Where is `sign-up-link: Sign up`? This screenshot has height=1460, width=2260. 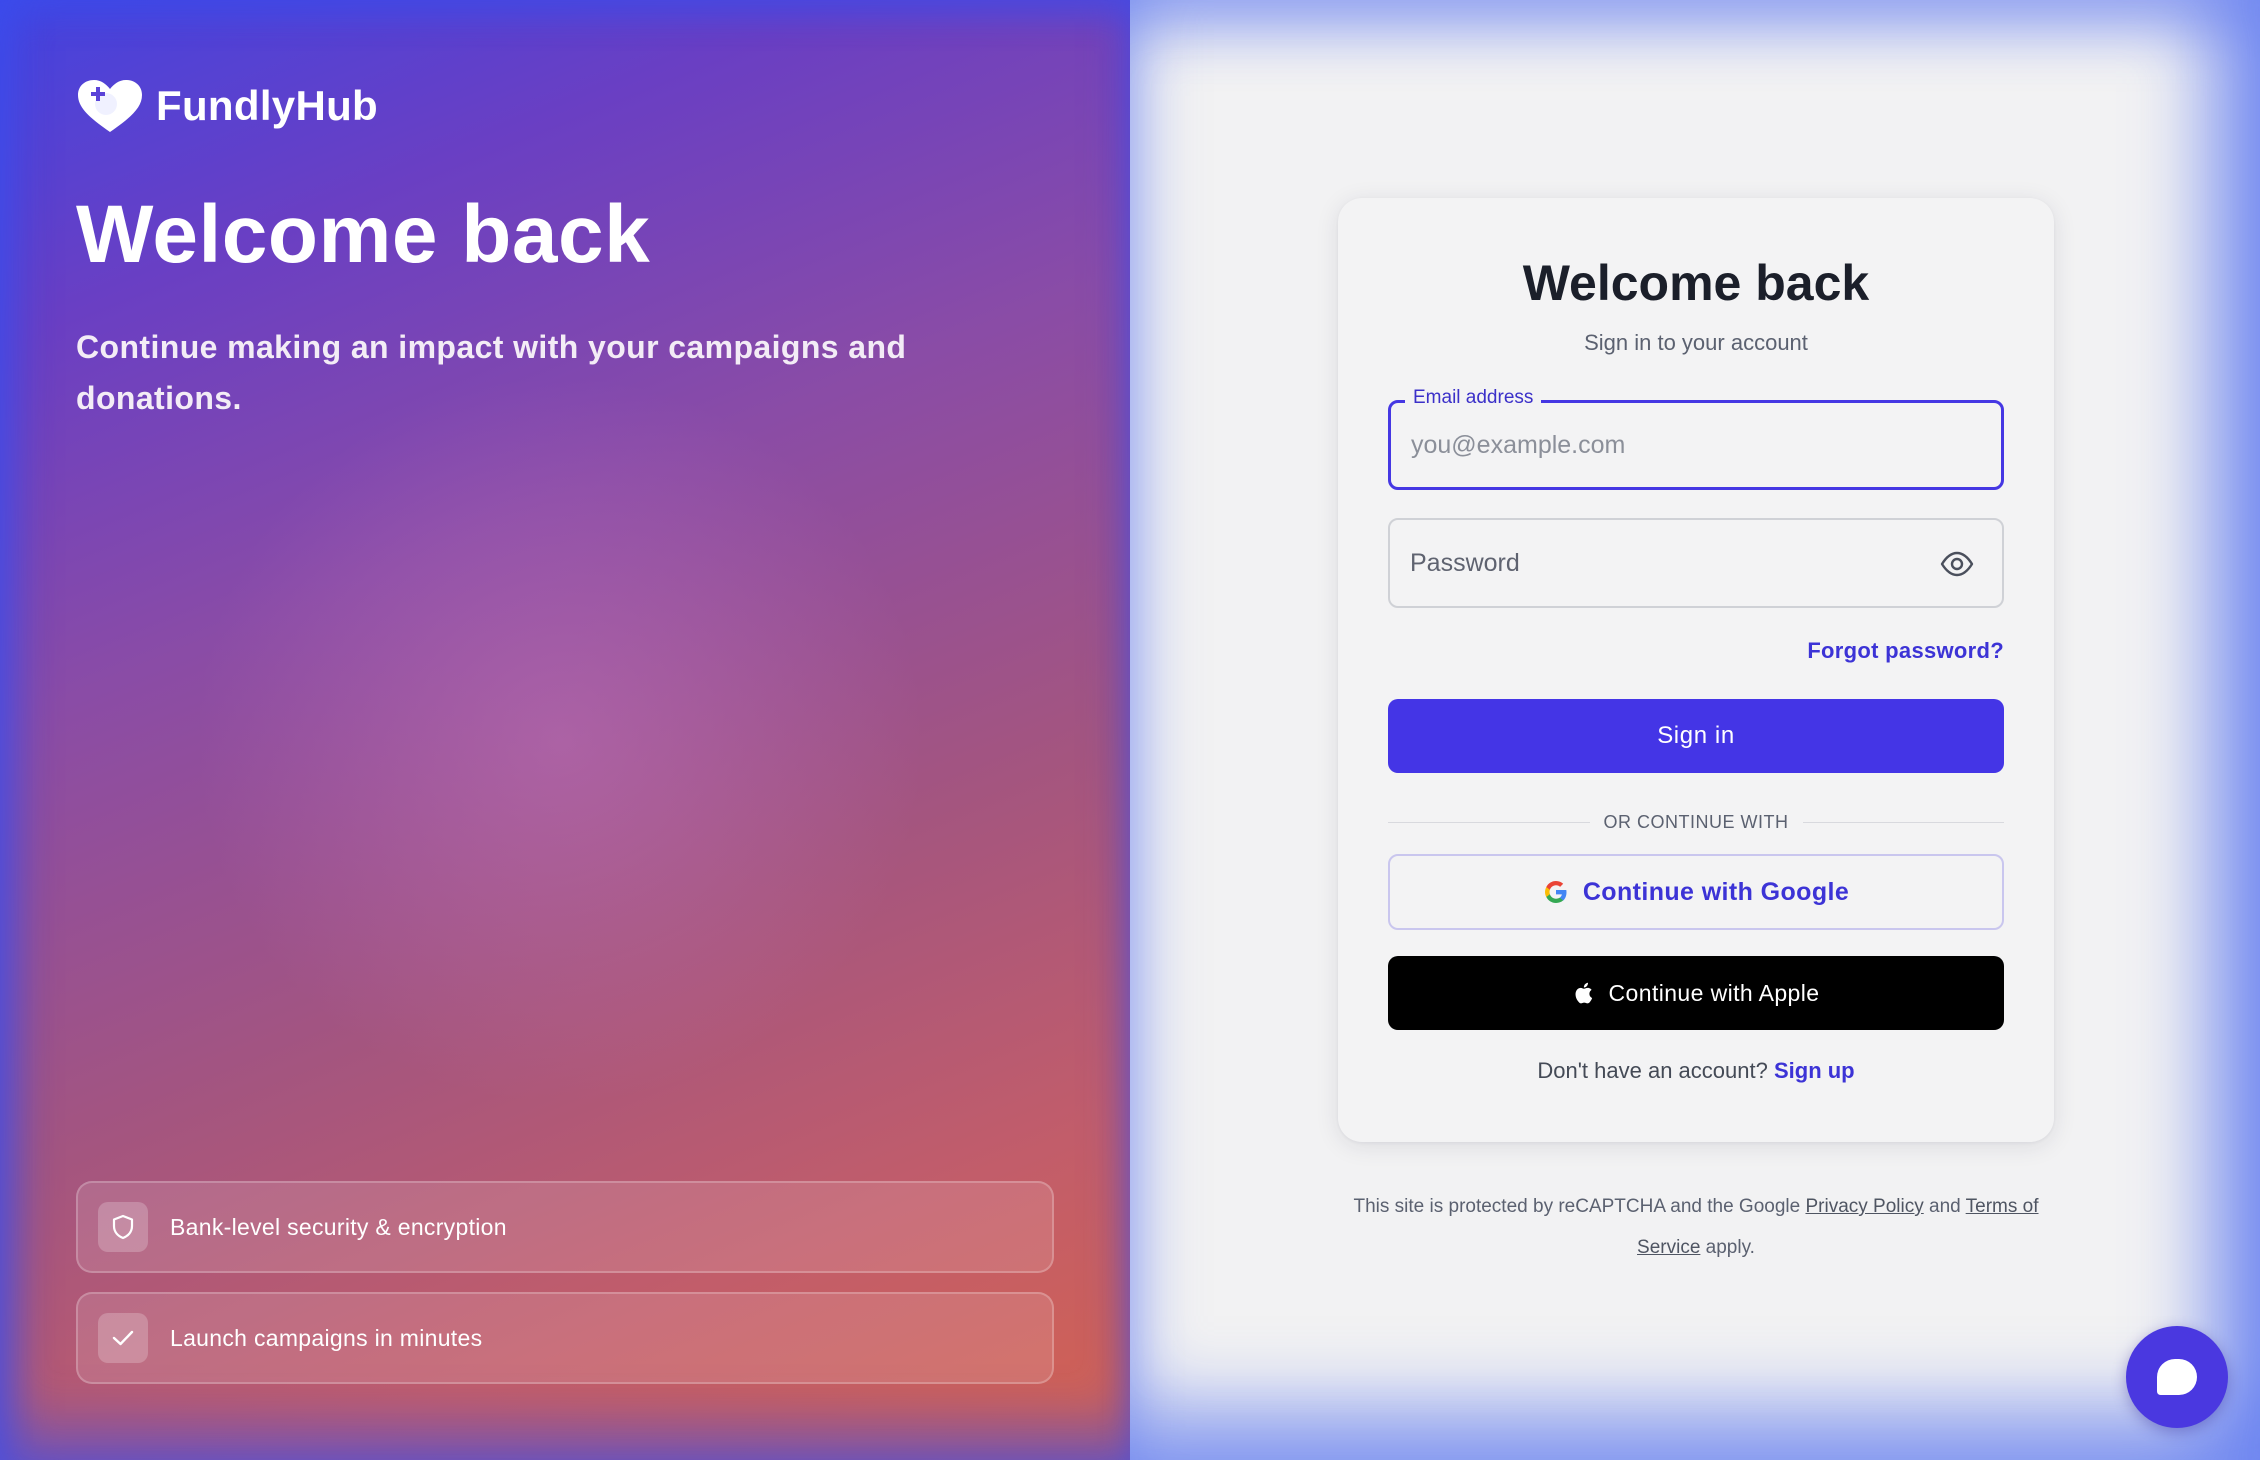 sign-up-link: Sign up is located at coordinates (1814, 1070).